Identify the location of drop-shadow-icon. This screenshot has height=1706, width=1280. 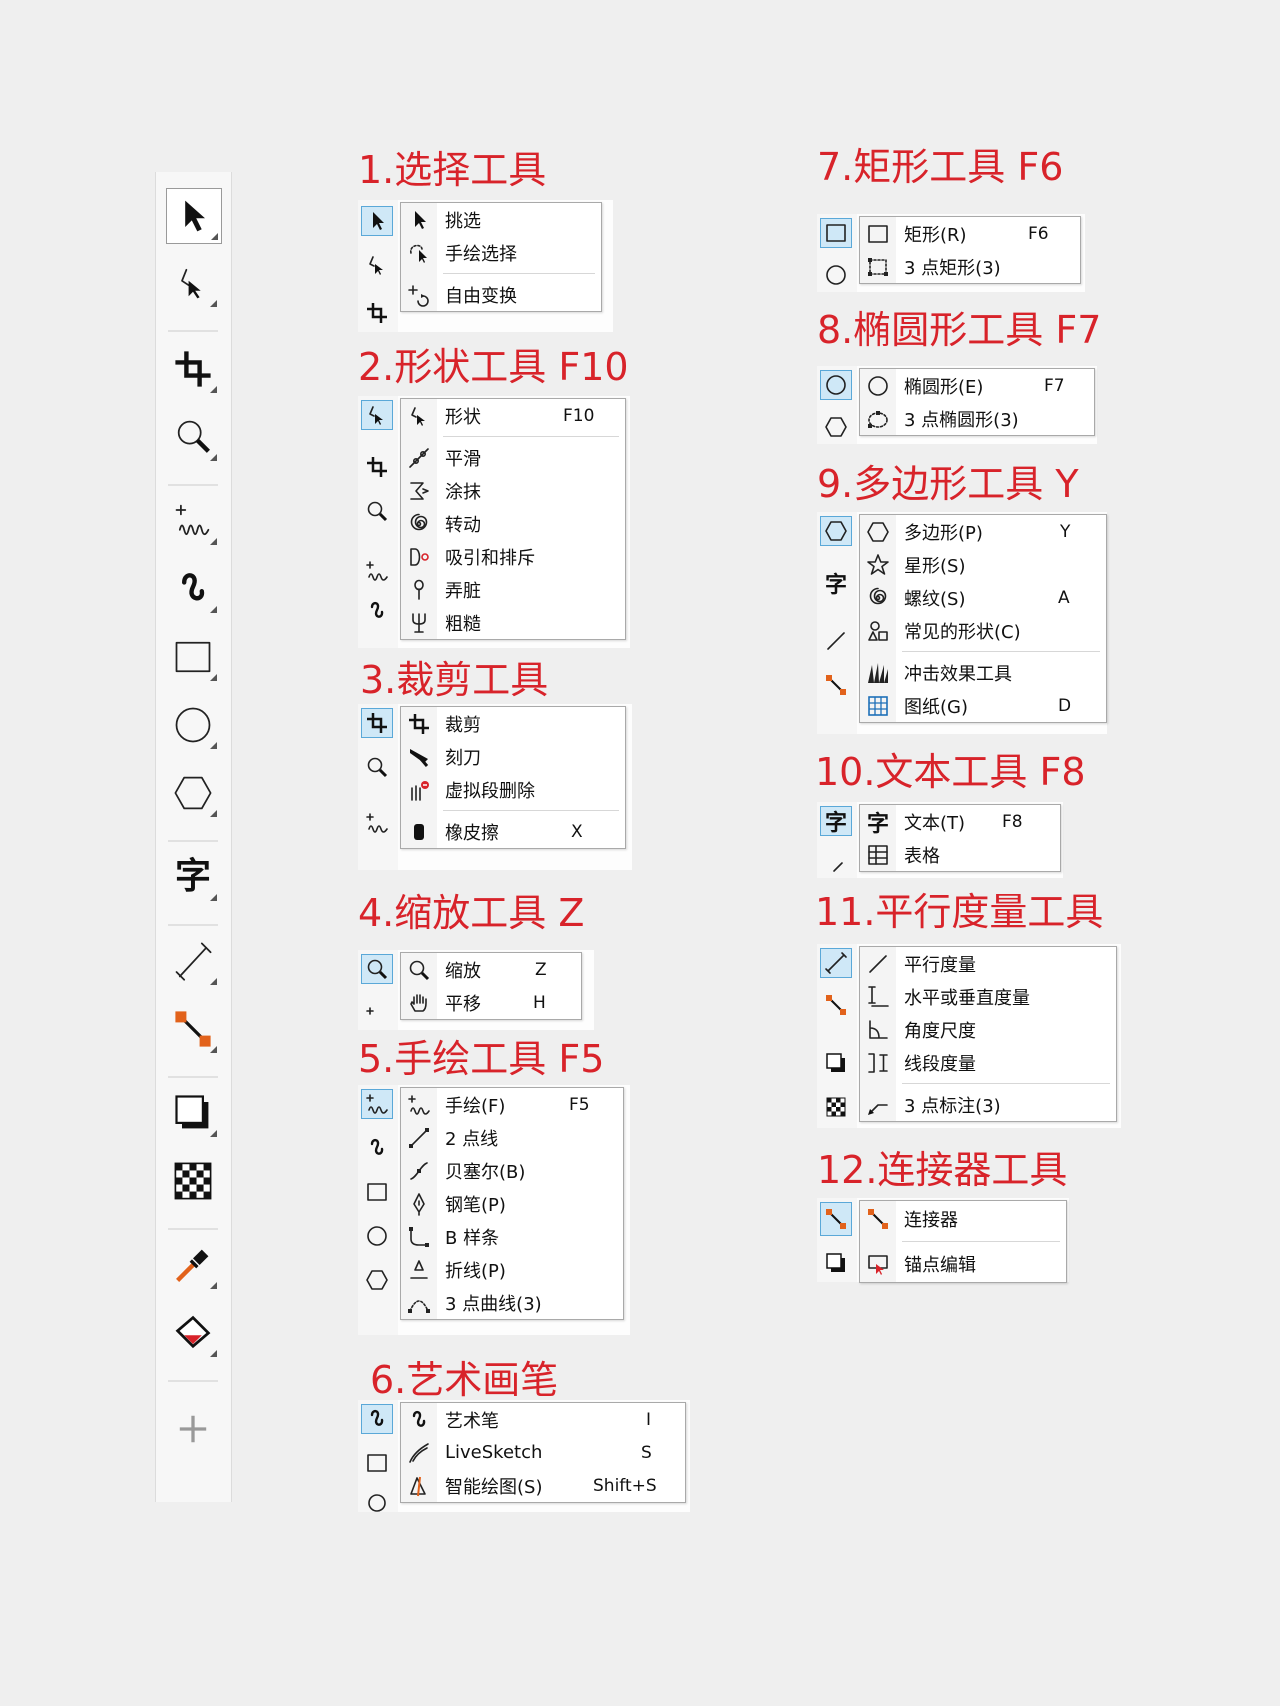
(835, 1062).